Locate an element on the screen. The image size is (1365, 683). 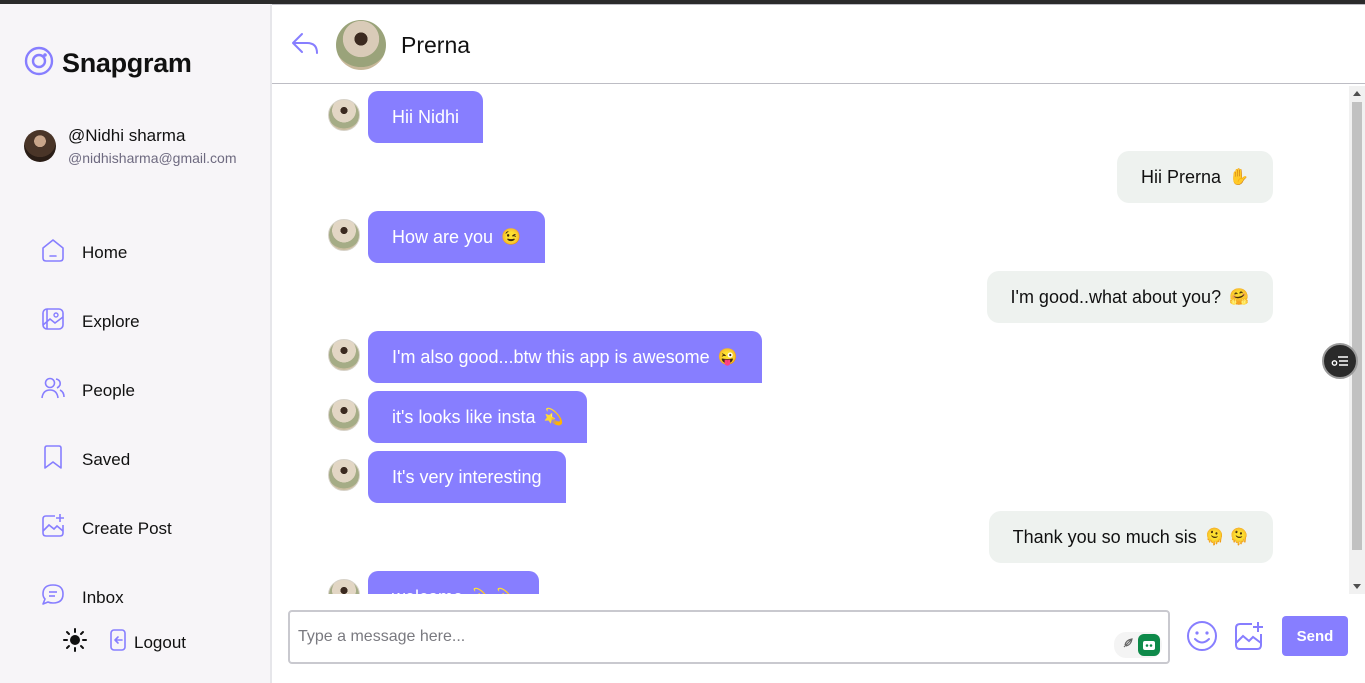
message-received: I'm also good...btw this app is awesome 😜 is located at coordinates (565, 357).